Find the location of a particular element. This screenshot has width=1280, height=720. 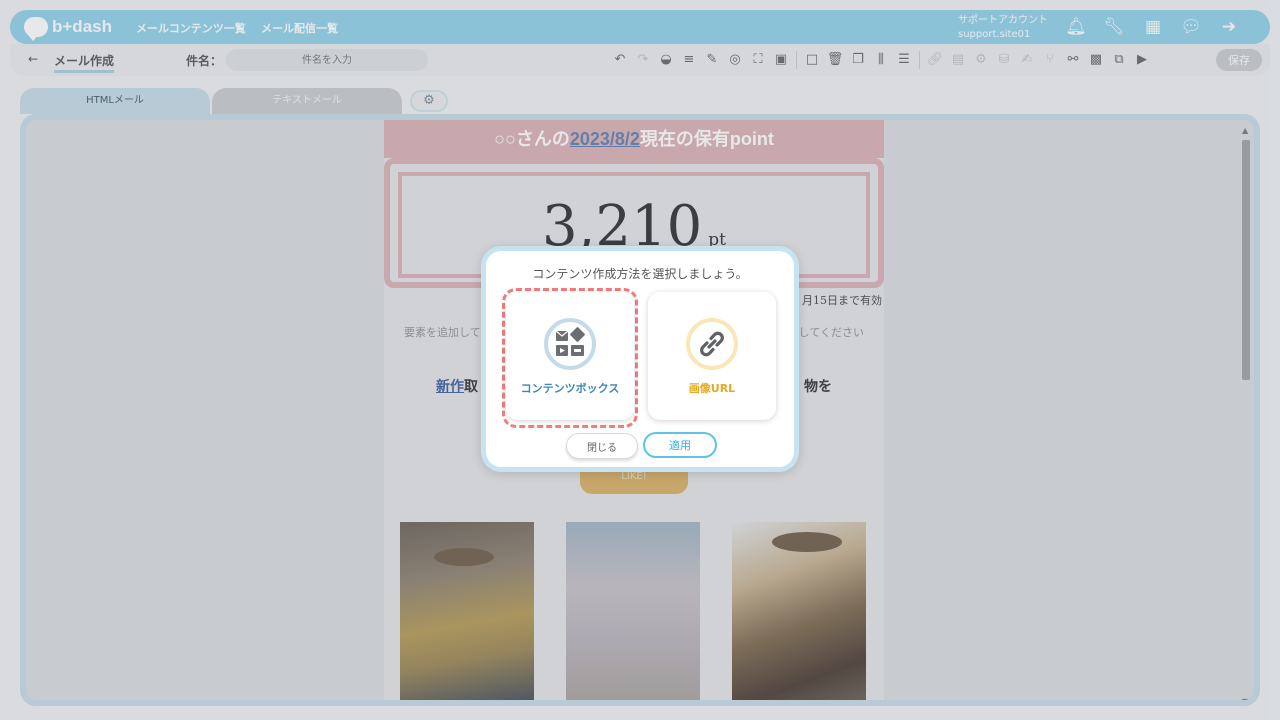

option-content-box: コンテンツボックス is located at coordinates (570, 356).